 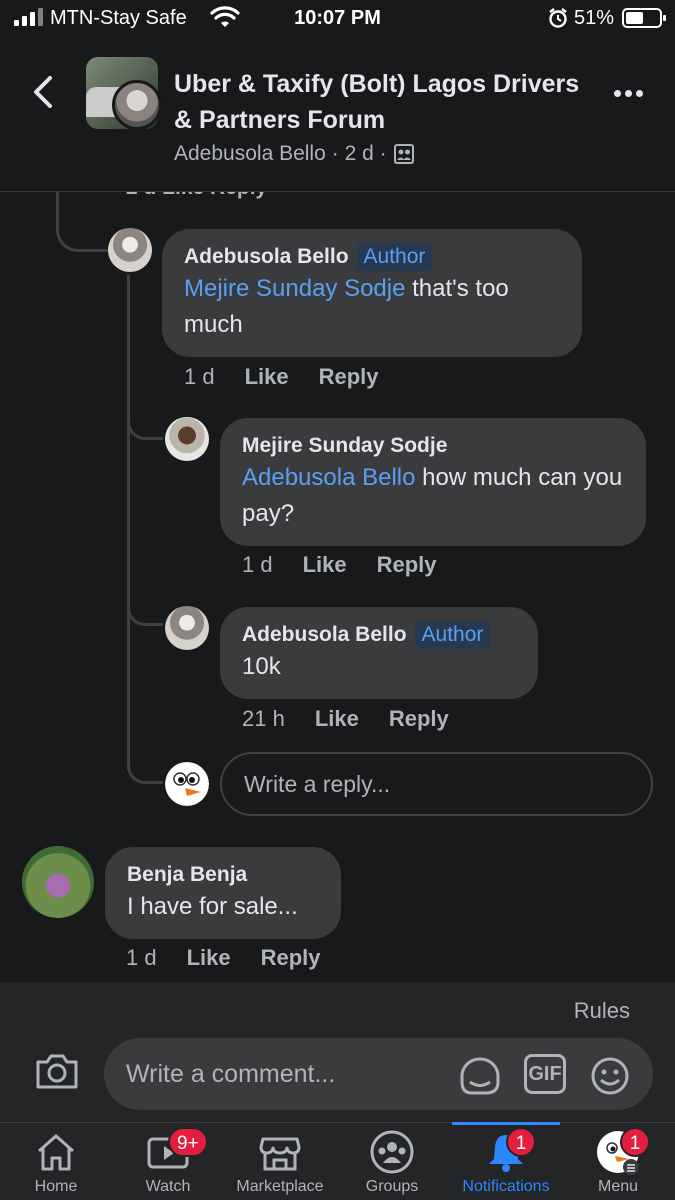 What do you see at coordinates (168, 1186) in the screenshot?
I see `tab-label: Watch` at bounding box center [168, 1186].